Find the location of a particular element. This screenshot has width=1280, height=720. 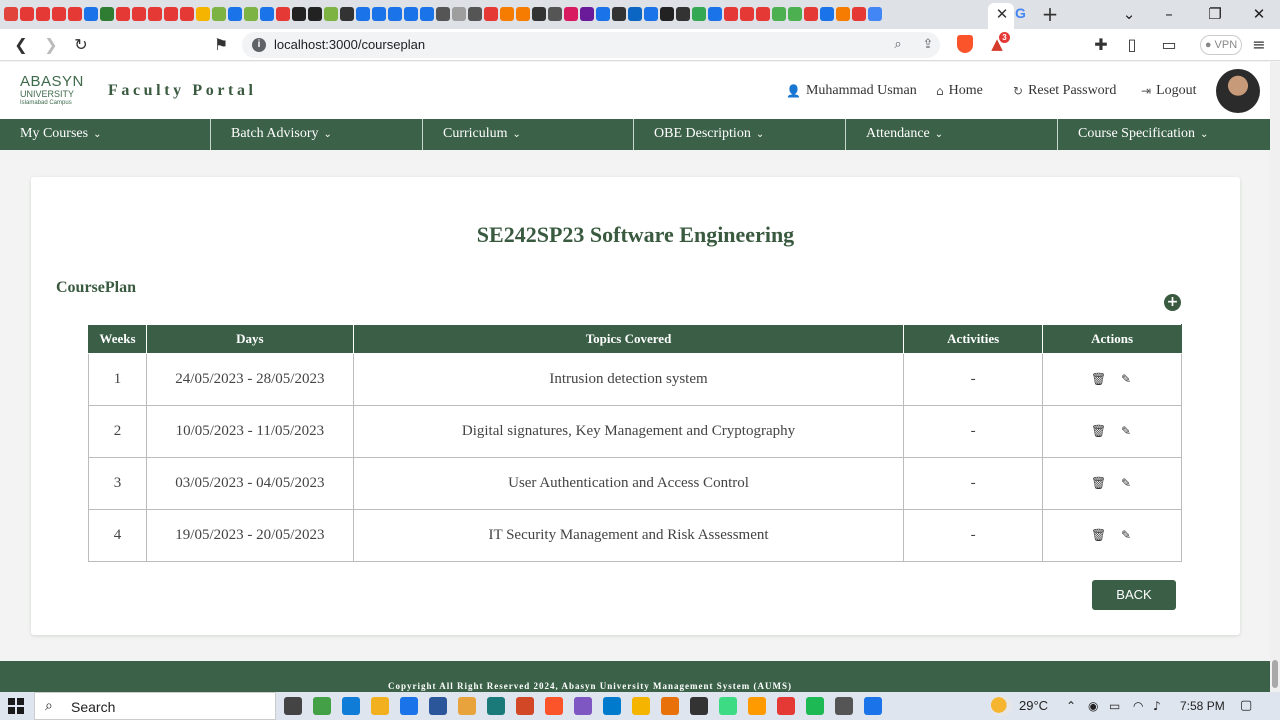

nav-attendance: Attendance ⌄ is located at coordinates (952, 134).